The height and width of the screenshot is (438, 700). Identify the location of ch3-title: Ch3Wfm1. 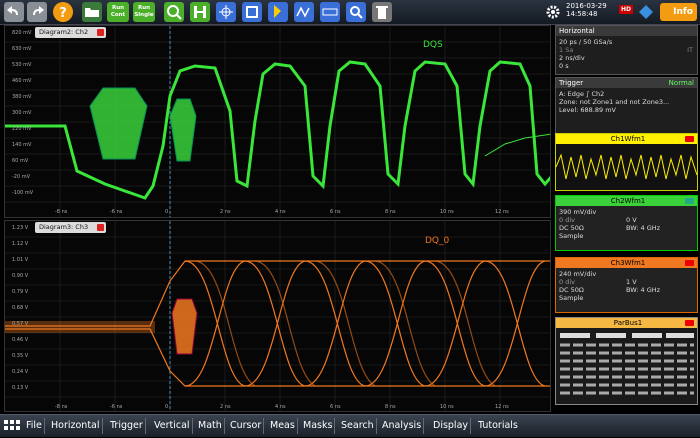
(626, 263).